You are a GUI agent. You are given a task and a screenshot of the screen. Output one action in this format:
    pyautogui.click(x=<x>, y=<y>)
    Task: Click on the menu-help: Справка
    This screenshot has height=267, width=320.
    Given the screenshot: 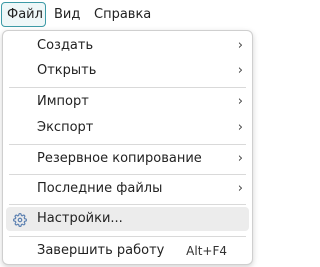 What is the action you would take?
    pyautogui.click(x=122, y=14)
    